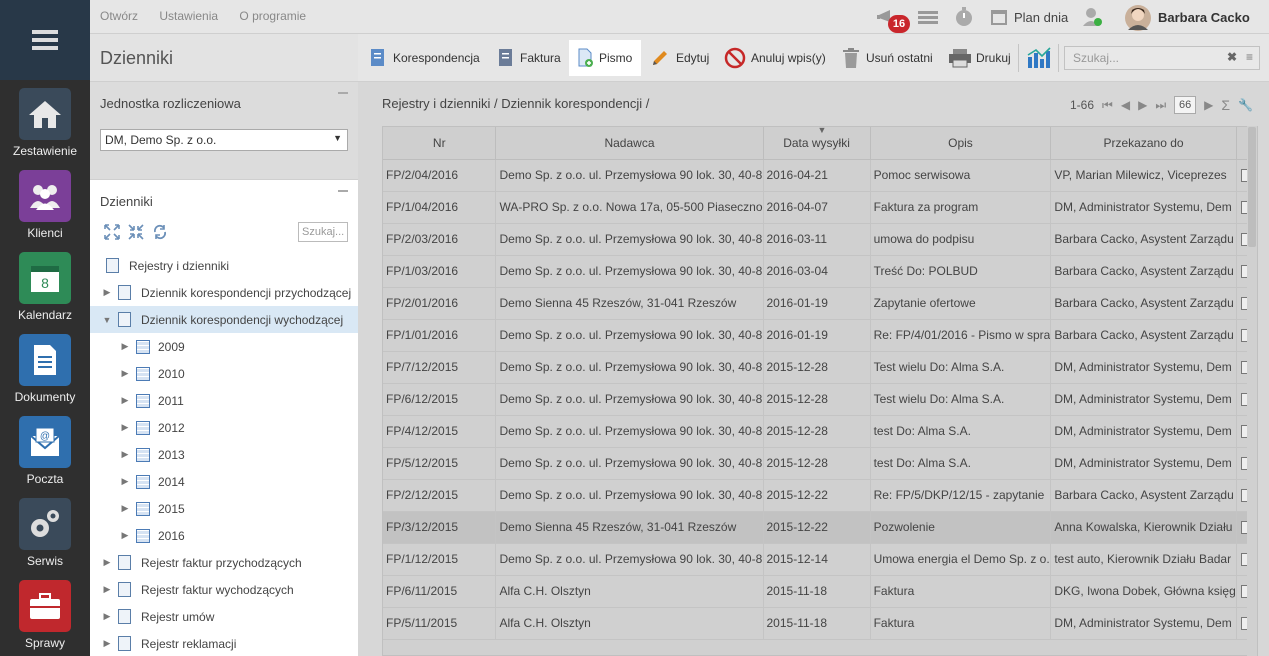 This screenshot has width=1269, height=656. What do you see at coordinates (1162, 58) in the screenshot?
I see `grid-search-input: Szukaj... ✖ ≡` at bounding box center [1162, 58].